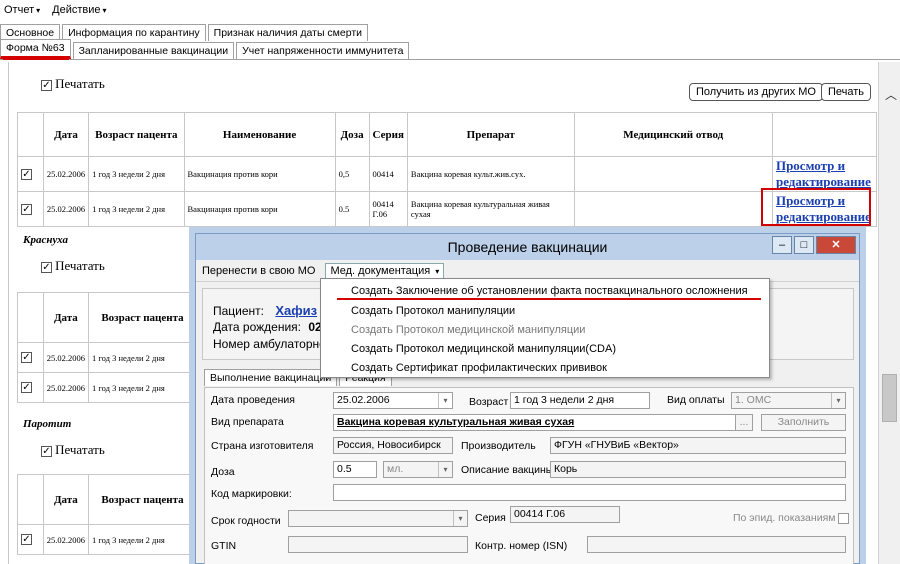 The image size is (900, 564). What do you see at coordinates (153, 50) in the screenshot?
I see `tab-planned-vaccinations: Запланированные вакцинации` at bounding box center [153, 50].